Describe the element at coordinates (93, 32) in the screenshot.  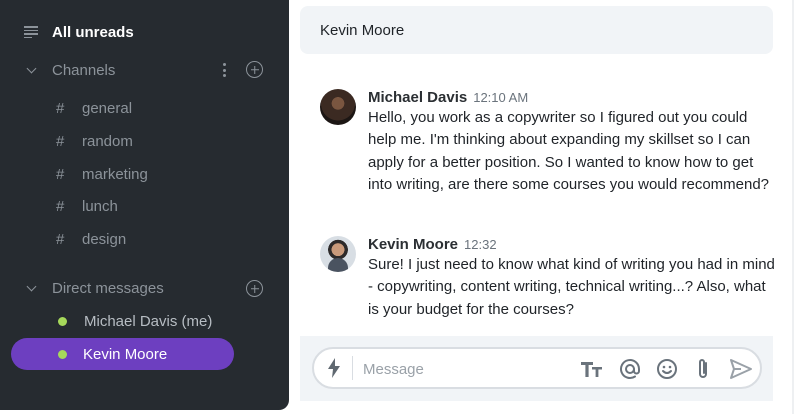
I see `all-unreads-label: All unreads` at that location.